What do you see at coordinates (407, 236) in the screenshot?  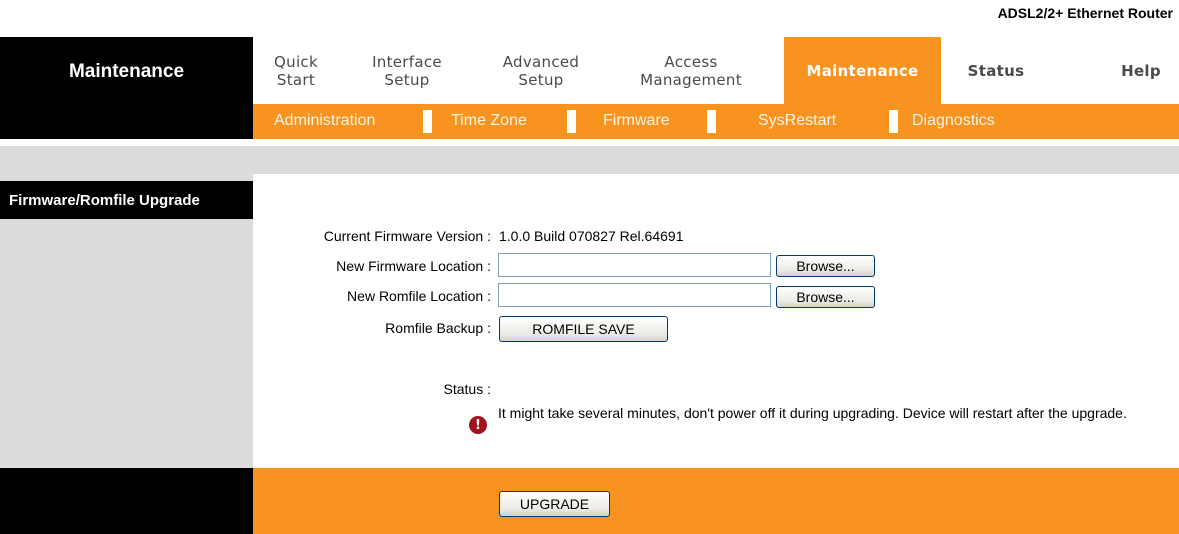 I see `current-firmware-label: Current Firmware Version :` at bounding box center [407, 236].